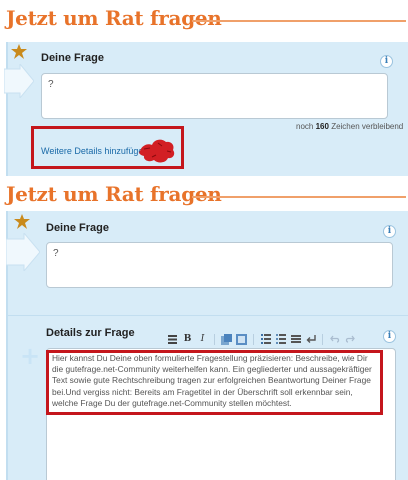 The width and height of the screenshot is (408, 480). I want to click on image-icon, so click(241, 339).